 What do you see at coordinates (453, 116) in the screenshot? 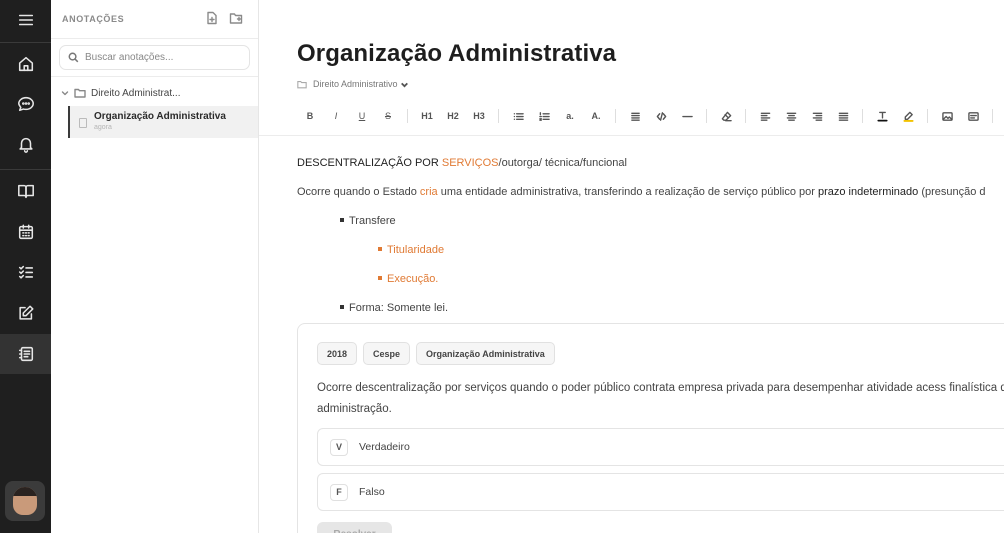
I see `h2-button: H2` at bounding box center [453, 116].